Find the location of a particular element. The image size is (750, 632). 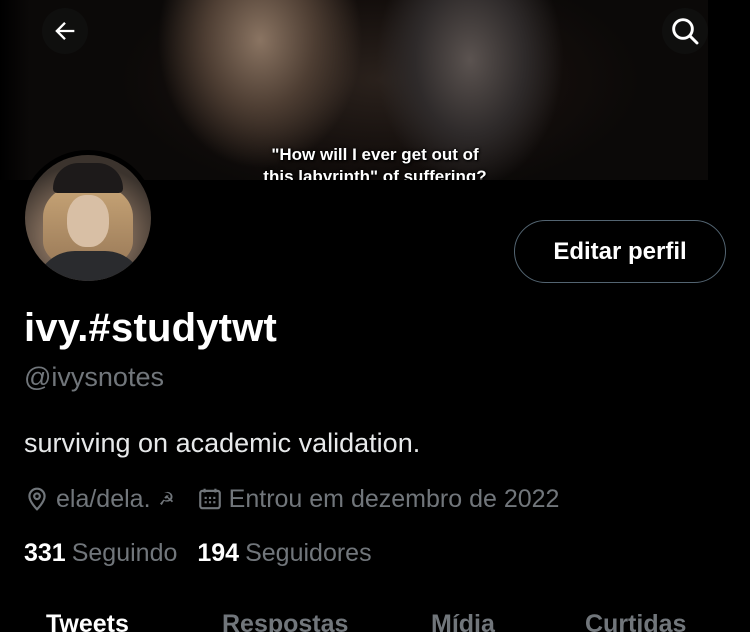

tab-replies: Respostas is located at coordinates (285, 621).